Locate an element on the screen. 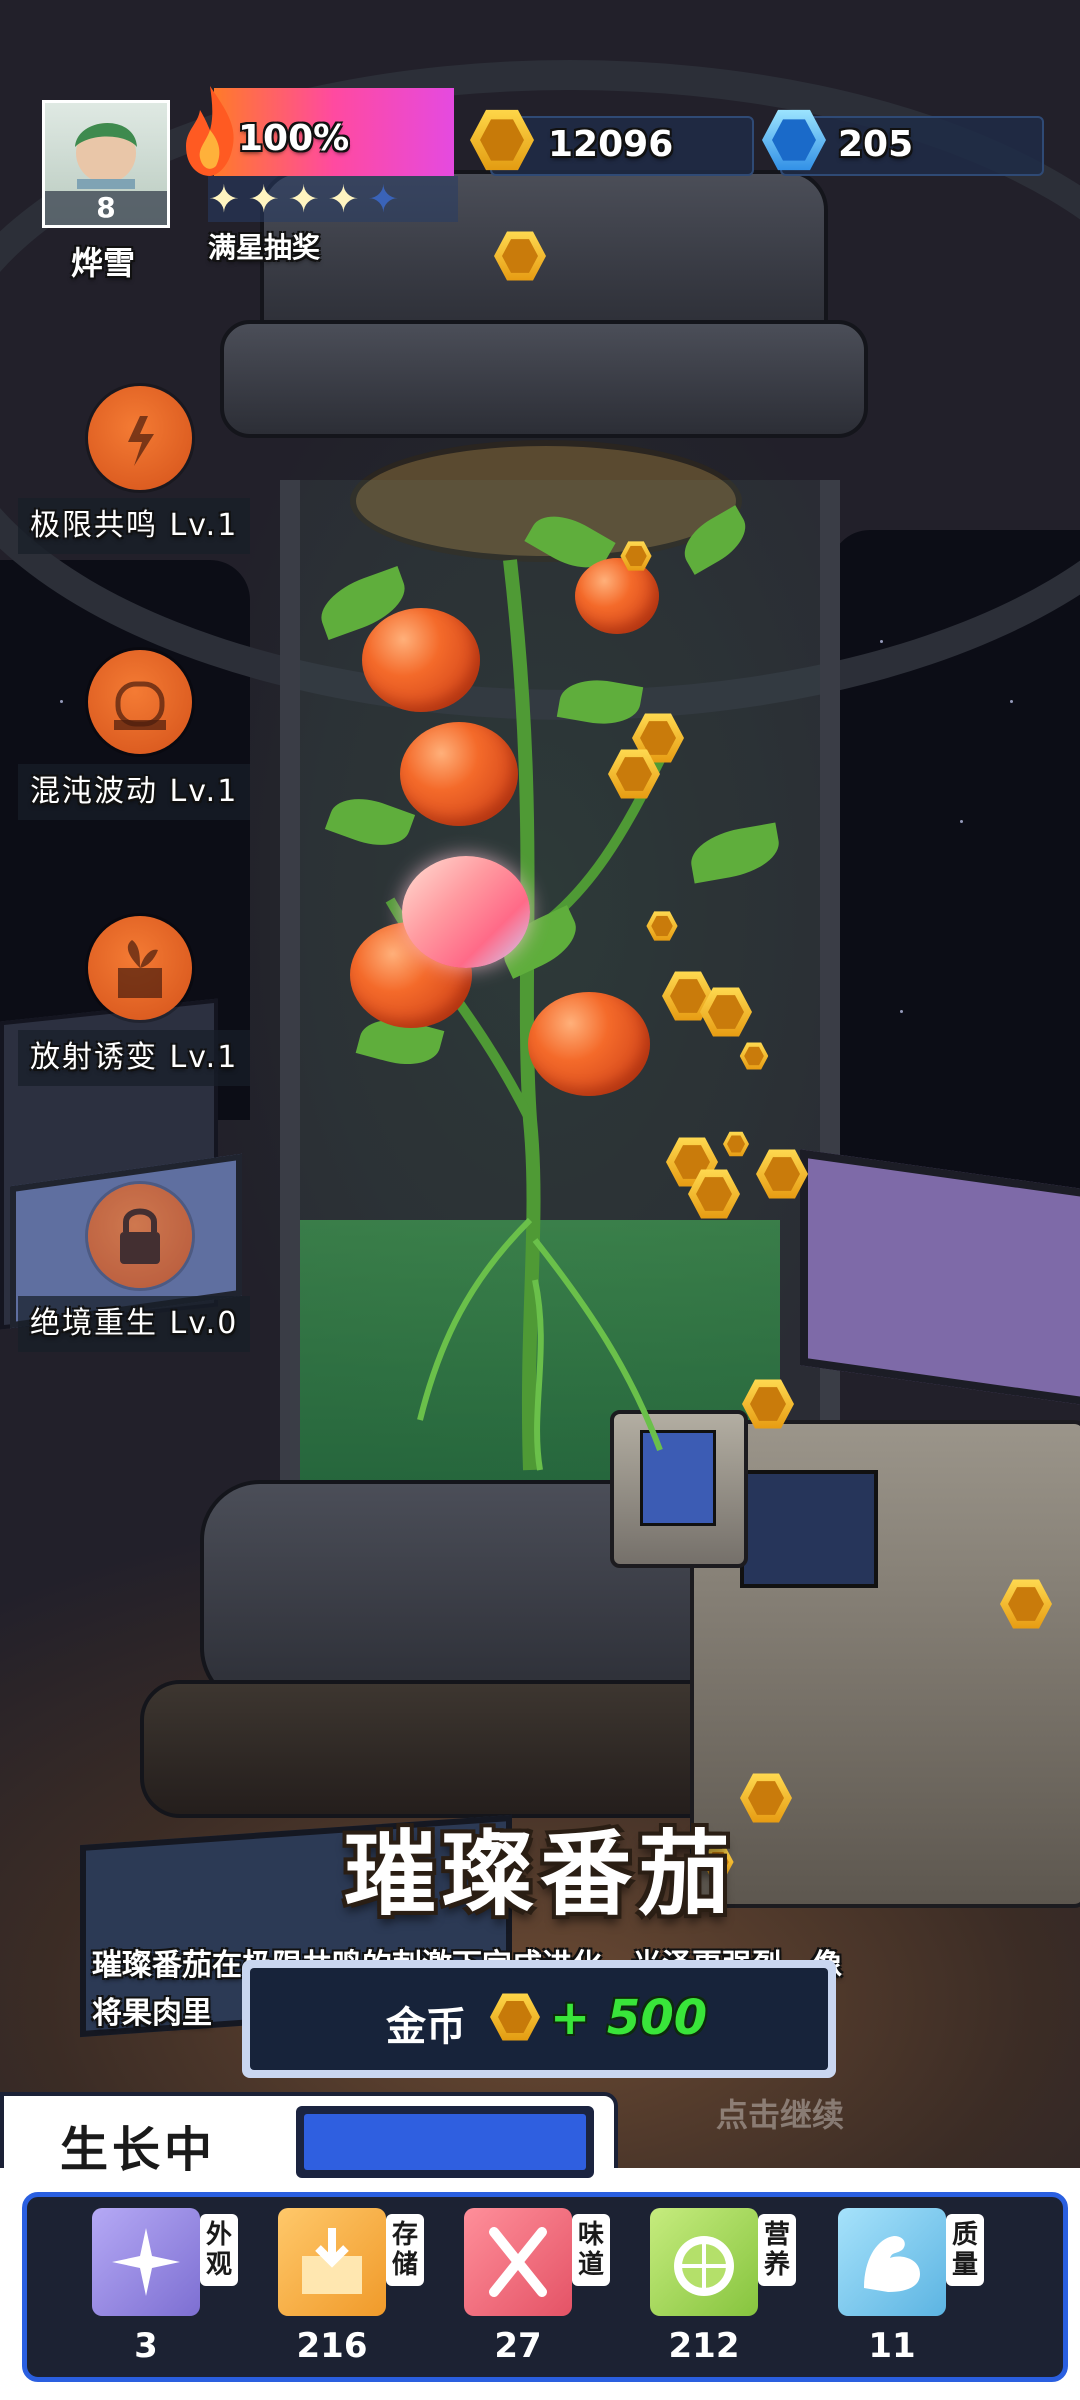 The width and height of the screenshot is (1080, 2400). growth-status-label: 生长中 is located at coordinates (138, 2150).